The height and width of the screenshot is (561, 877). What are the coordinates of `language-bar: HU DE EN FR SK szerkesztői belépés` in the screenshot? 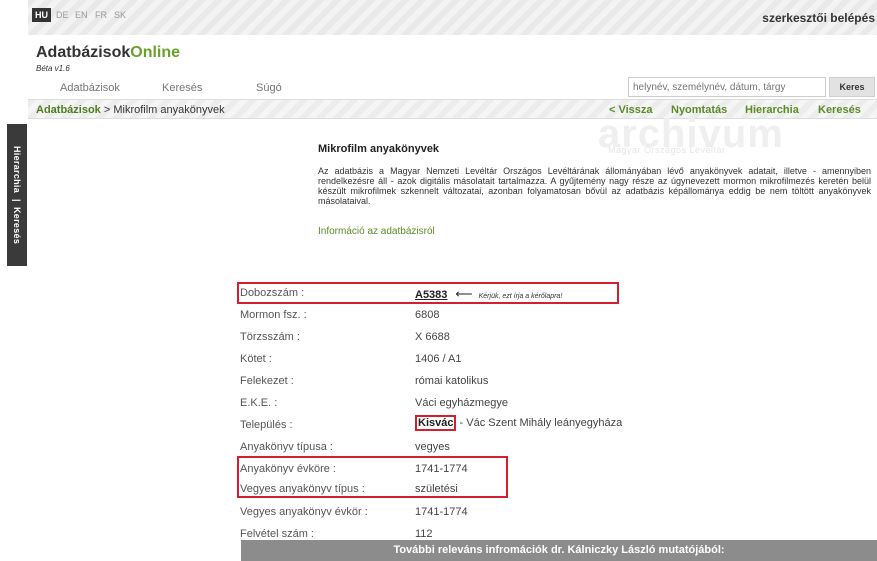 It's located at (452, 17).